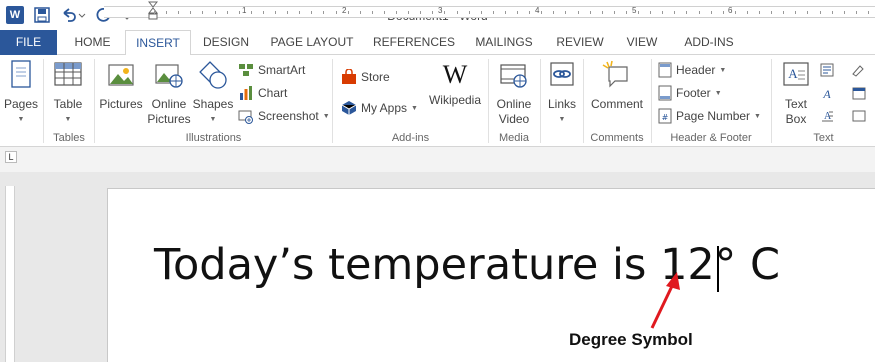 The image size is (875, 362). I want to click on wikipedia-button: W Wikipedia, so click(455, 83).